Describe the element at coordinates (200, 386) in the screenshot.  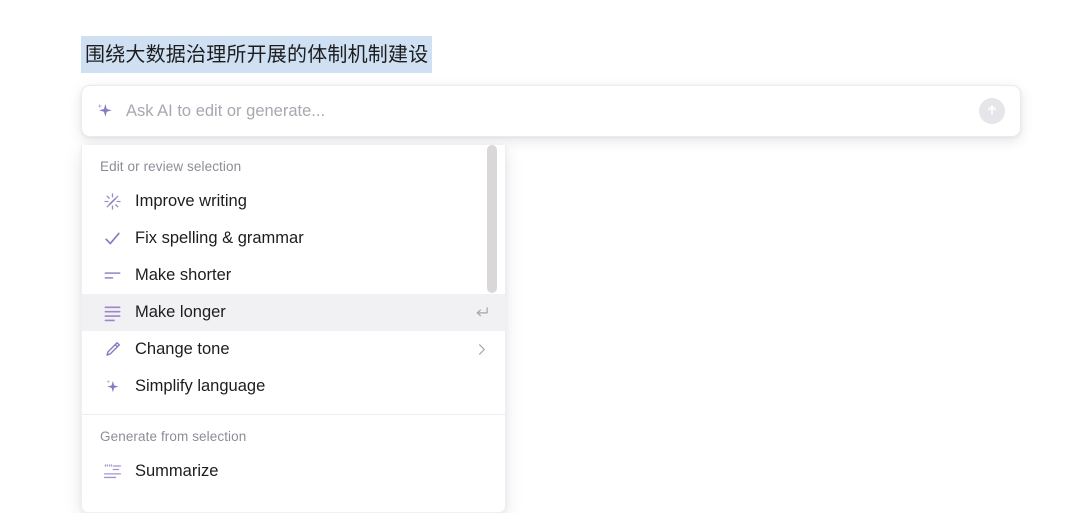
I see `menu-item-label: Simplify language` at that location.